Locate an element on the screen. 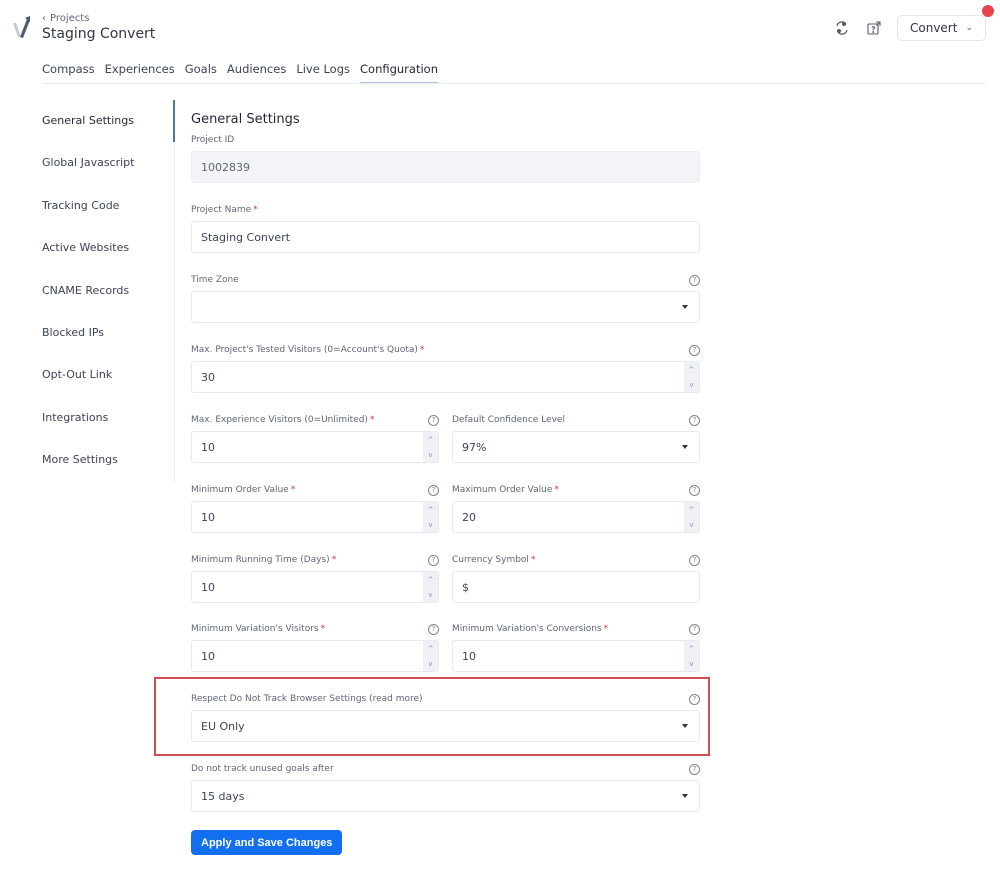 This screenshot has width=1000, height=870. sidebar-item-integrations: Integrations is located at coordinates (107, 432).